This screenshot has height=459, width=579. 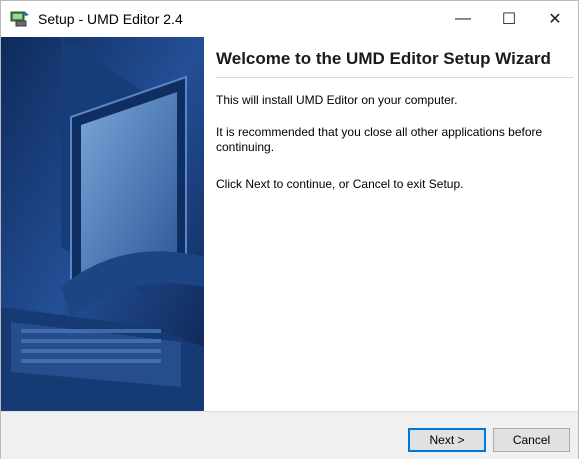 What do you see at coordinates (395, 77) in the screenshot?
I see `heading-divider` at bounding box center [395, 77].